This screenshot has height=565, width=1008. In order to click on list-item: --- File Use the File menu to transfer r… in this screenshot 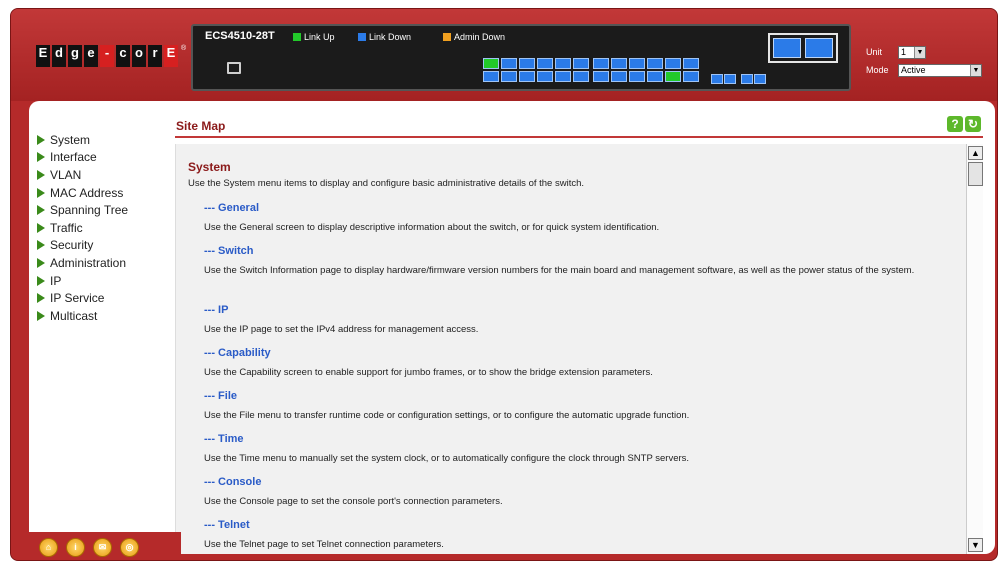, I will do `click(584, 406)`.